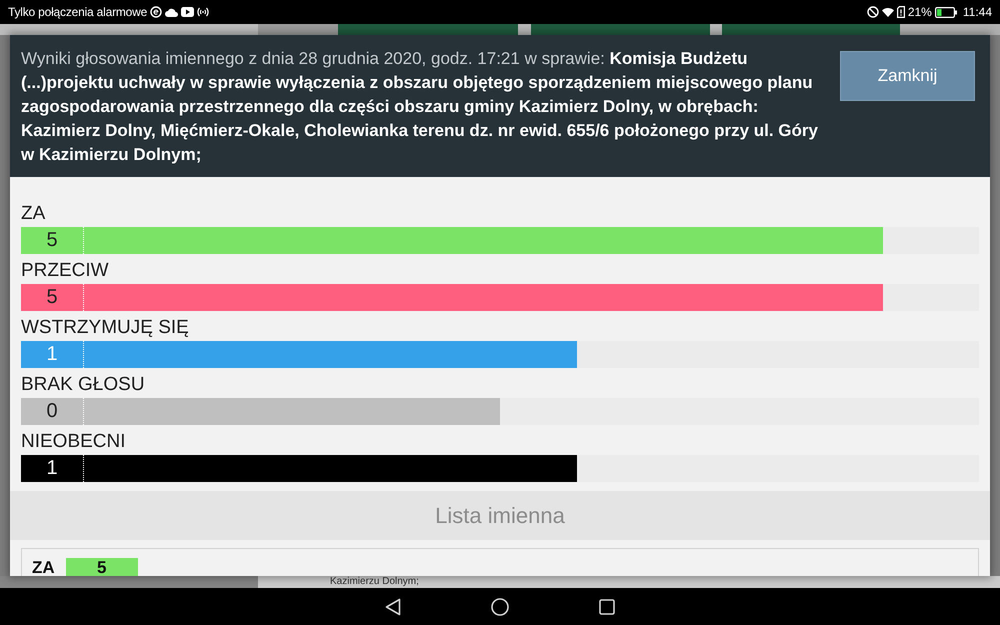 Image resolution: width=1000 pixels, height=625 pixels. Describe the element at coordinates (102, 567) in the screenshot. I see `group-count: 5` at that location.